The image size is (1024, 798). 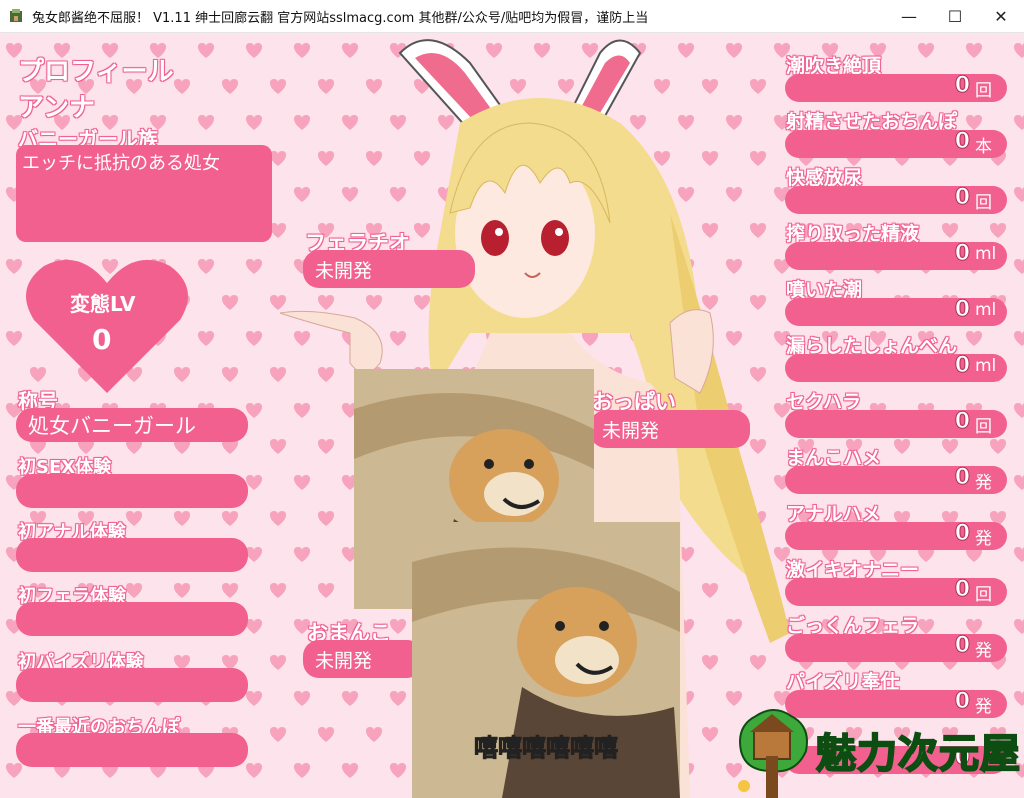 What do you see at coordinates (546, 748) in the screenshot?
I see `meme-caption-front: 嘻嘻嘻嘻嘻嘻` at bounding box center [546, 748].